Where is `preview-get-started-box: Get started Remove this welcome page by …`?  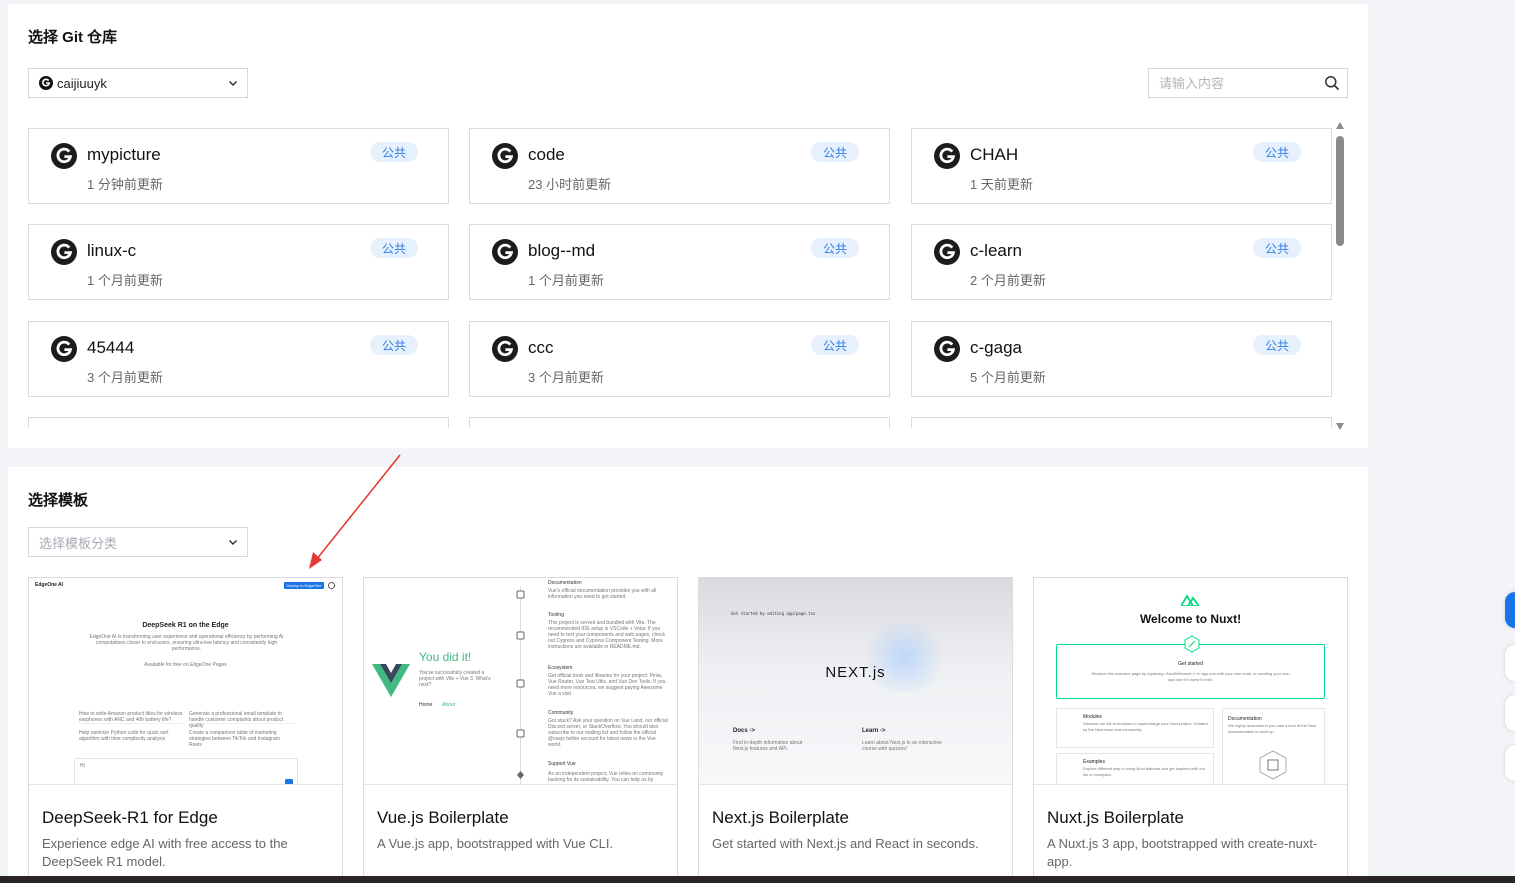
preview-get-started-box: Get started Remove this welcome page by … is located at coordinates (1190, 667).